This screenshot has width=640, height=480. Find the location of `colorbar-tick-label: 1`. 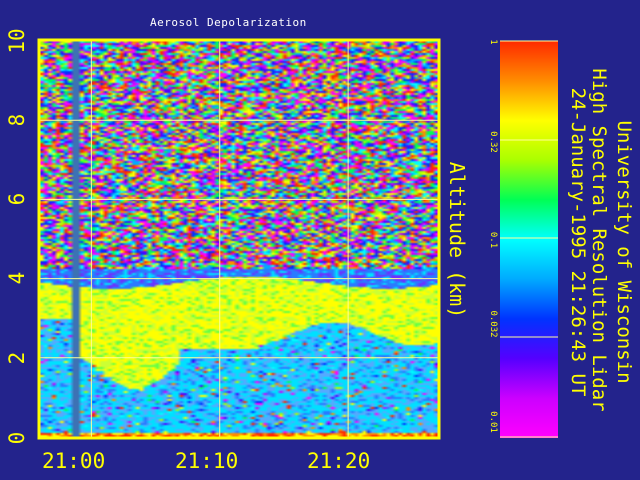

colorbar-tick-label: 1 is located at coordinates (493, 42).